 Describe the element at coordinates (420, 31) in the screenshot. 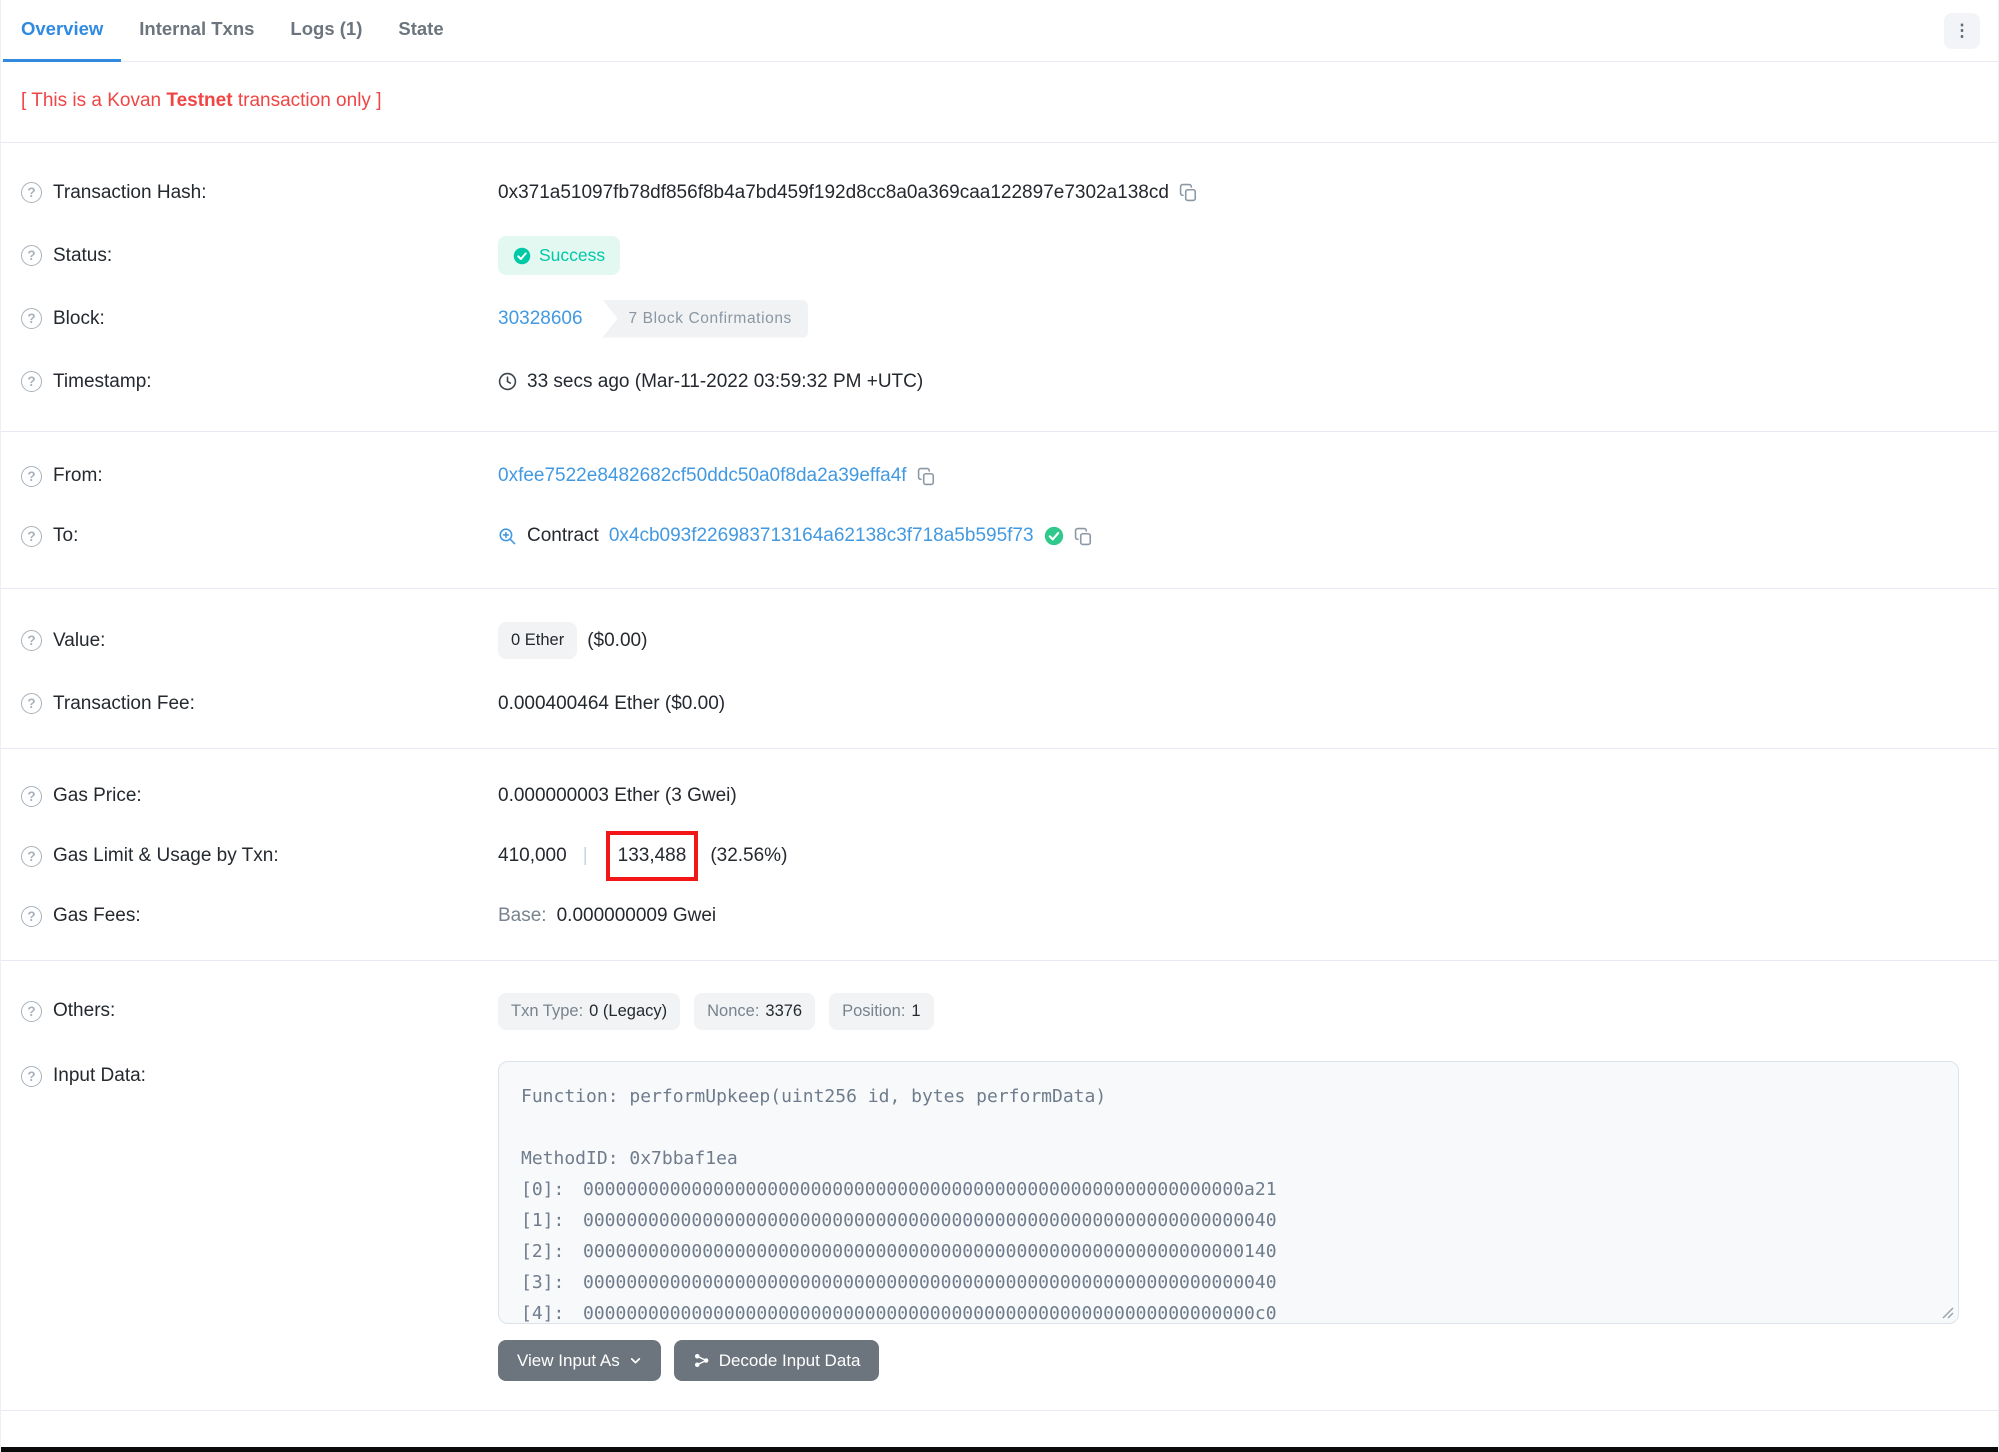

I see `tab-state: State` at that location.